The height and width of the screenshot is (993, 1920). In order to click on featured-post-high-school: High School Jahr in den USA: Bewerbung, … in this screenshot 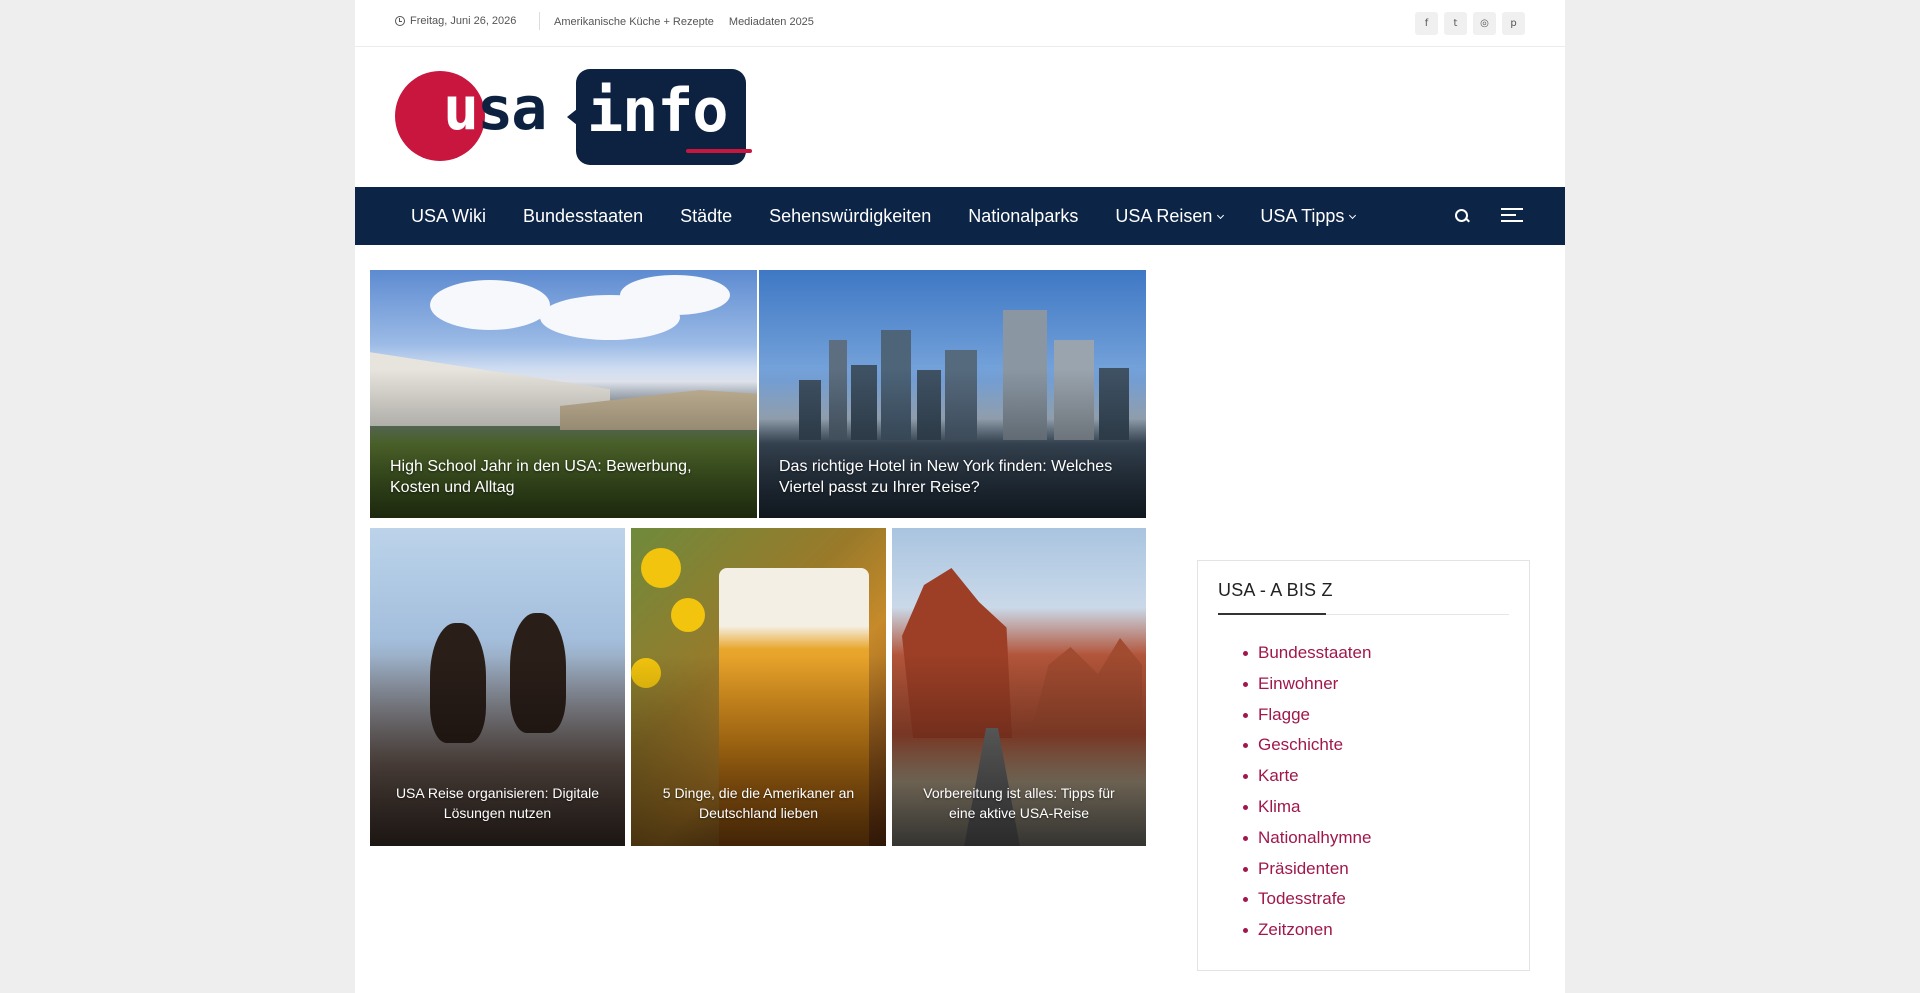, I will do `click(563, 394)`.